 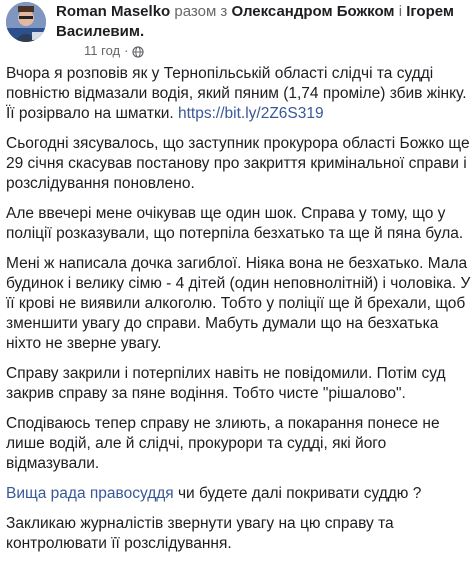 I want to click on avatar-image, so click(x=26, y=22).